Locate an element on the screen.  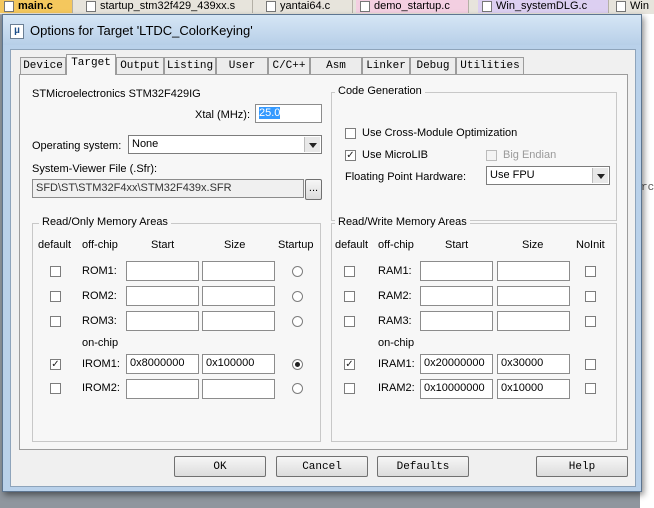
tab-c-cpp: C/C++ is located at coordinates (289, 65).